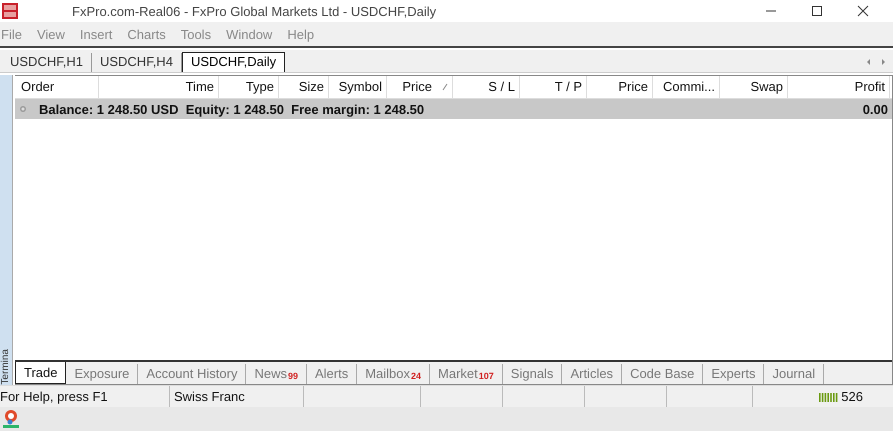 The image size is (893, 431). I want to click on terminal-tab: Trade, so click(40, 373).